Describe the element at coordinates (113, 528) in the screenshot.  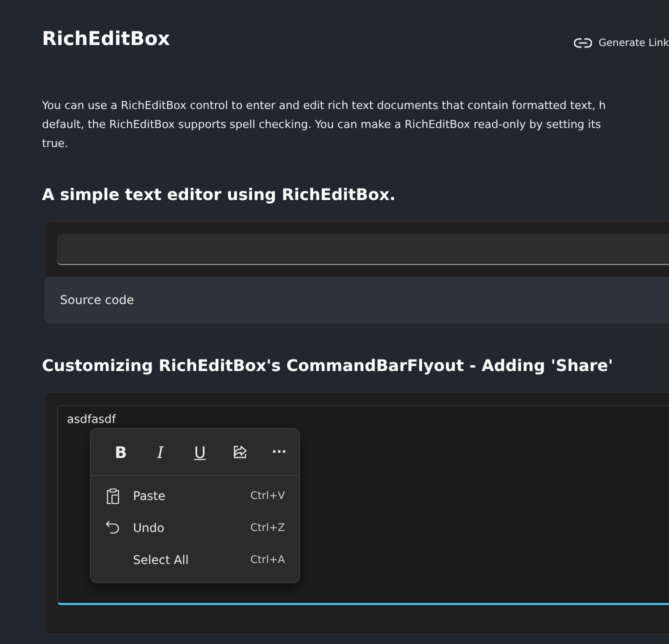
I see `undo-icon` at that location.